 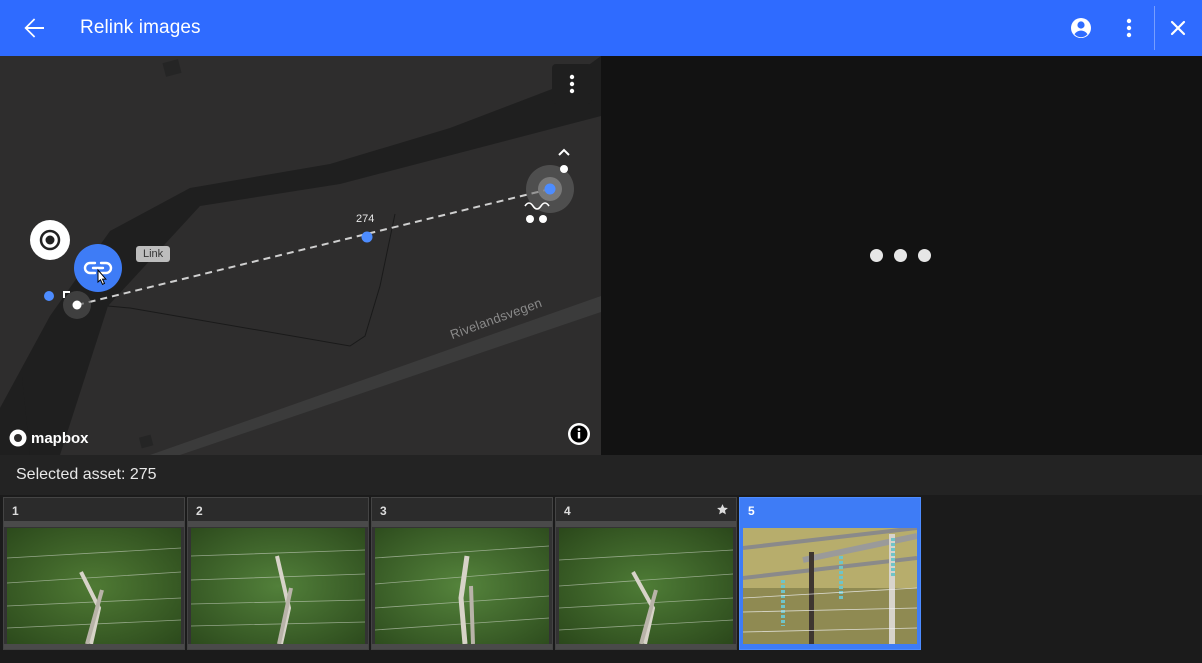 I want to click on thumbnail-4: 4, so click(x=646, y=573).